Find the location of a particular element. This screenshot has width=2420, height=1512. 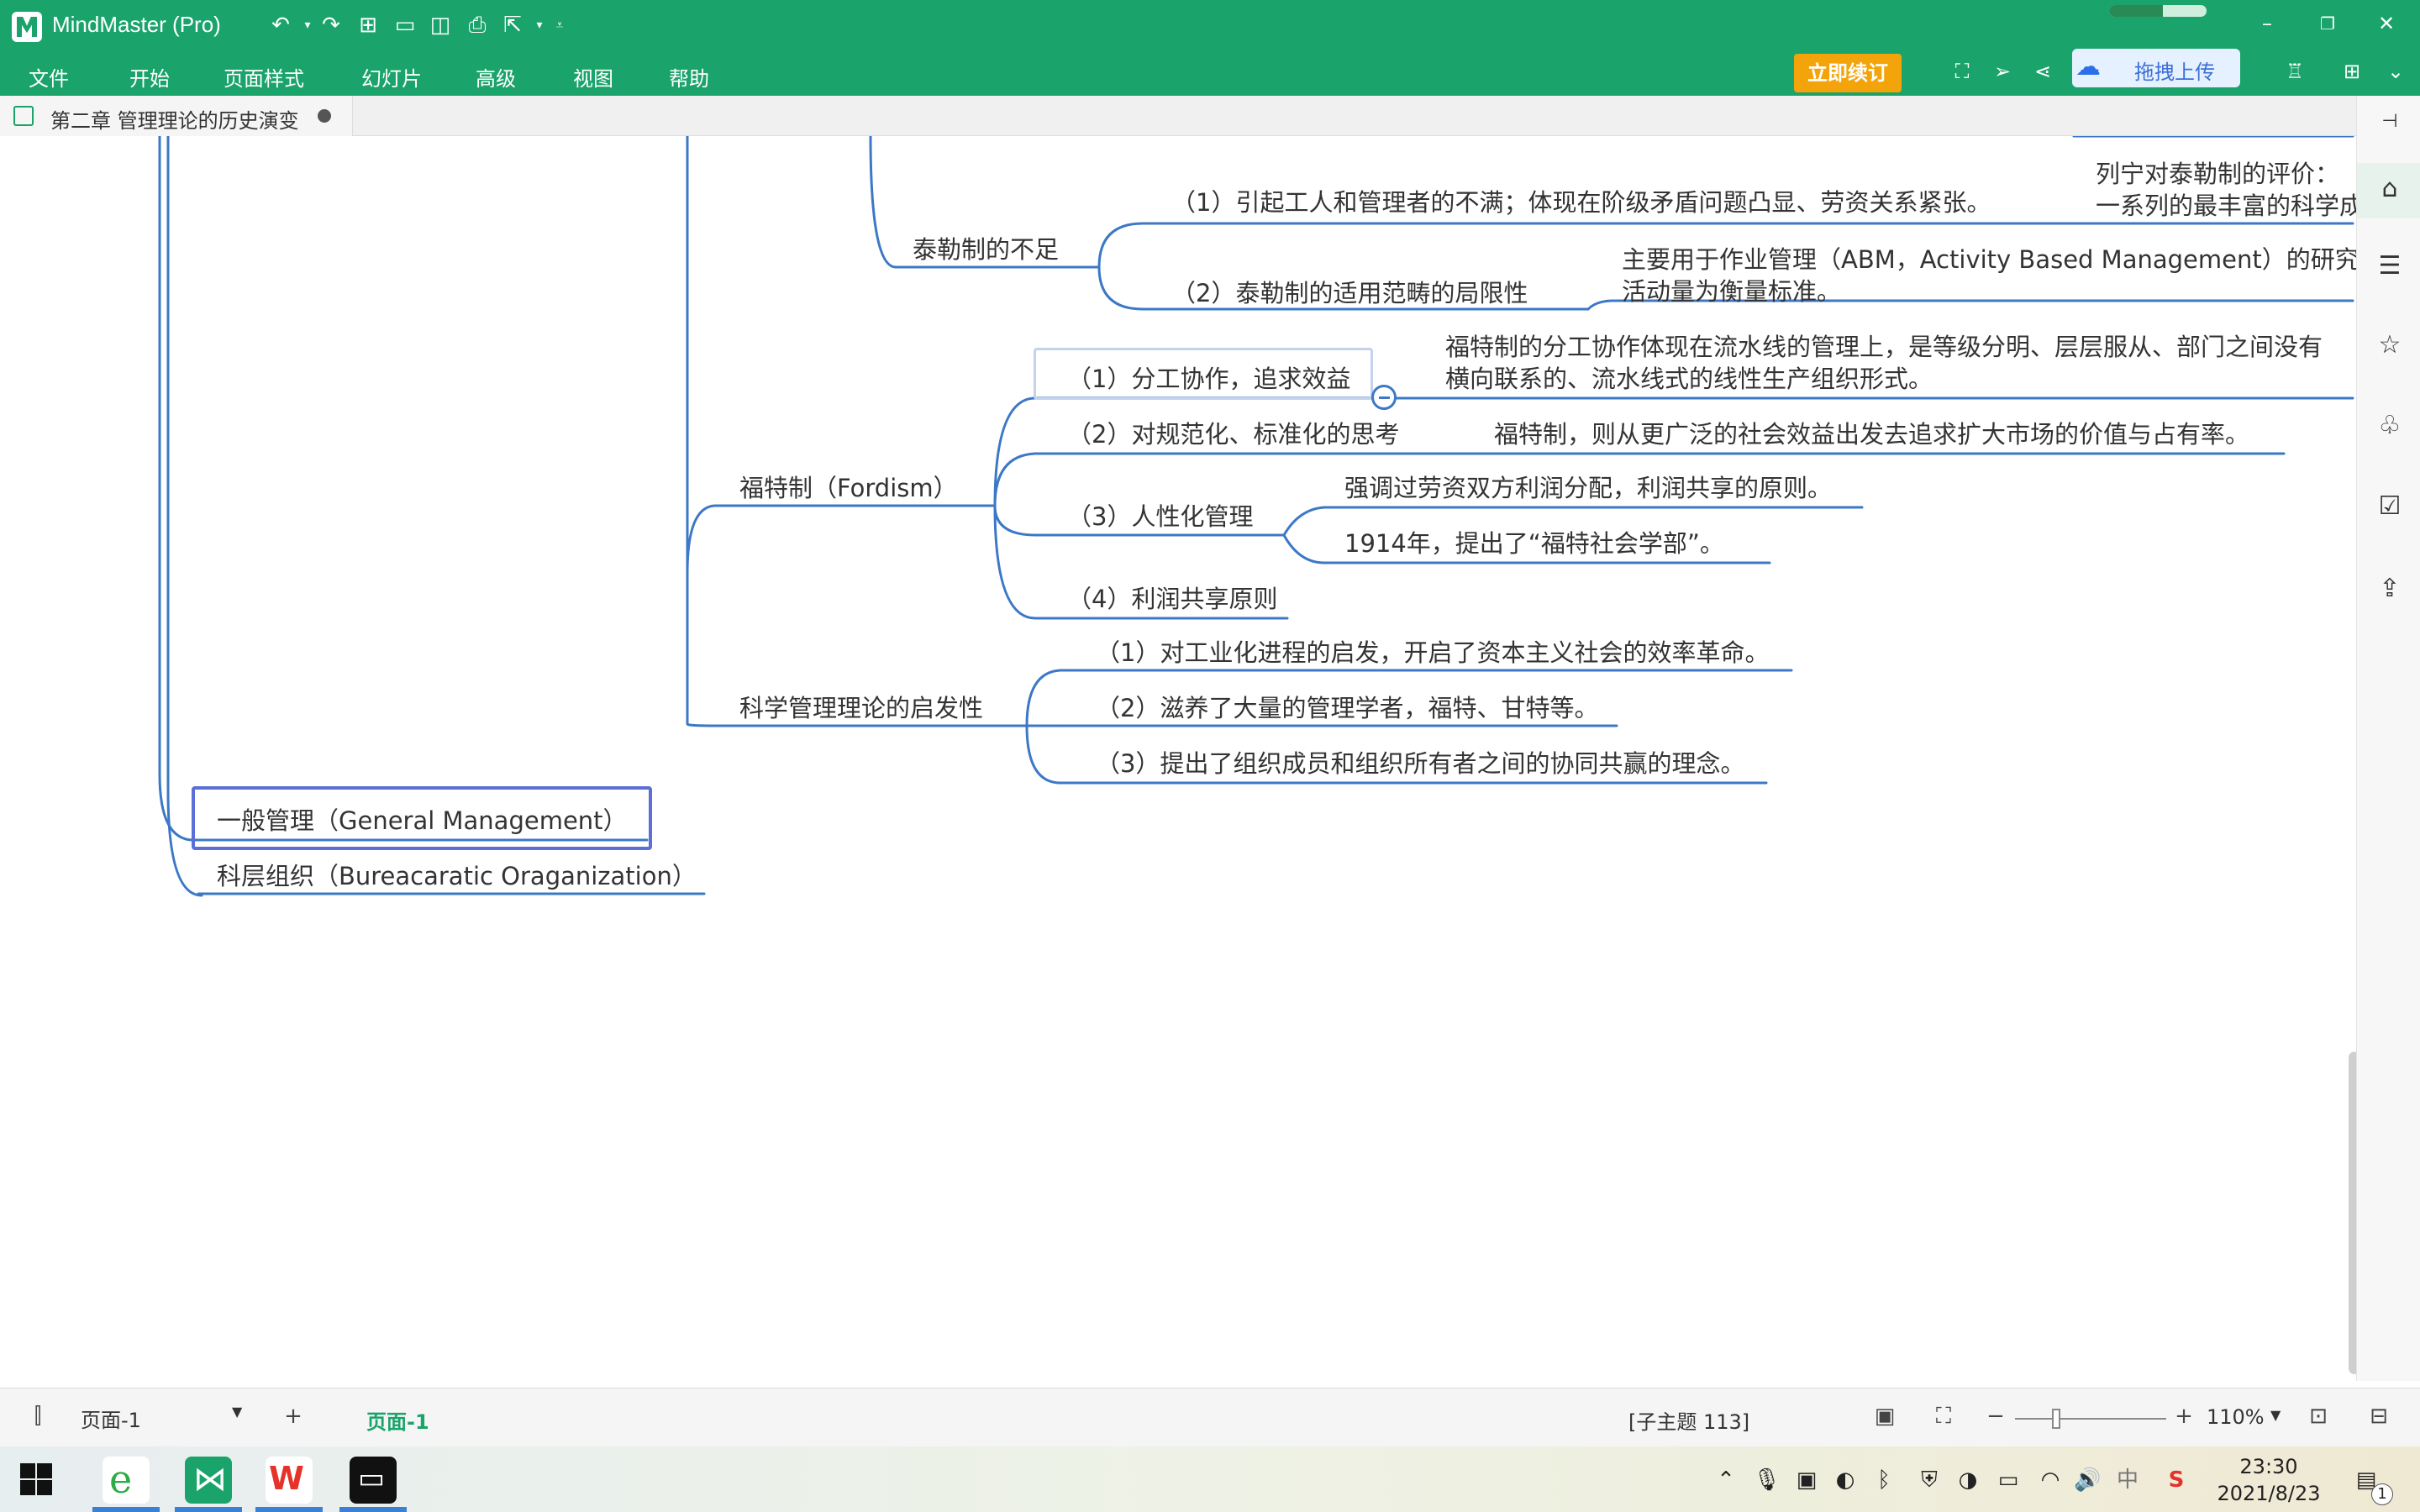

security-shield-icon: ⛨ is located at coordinates (1929, 1480).